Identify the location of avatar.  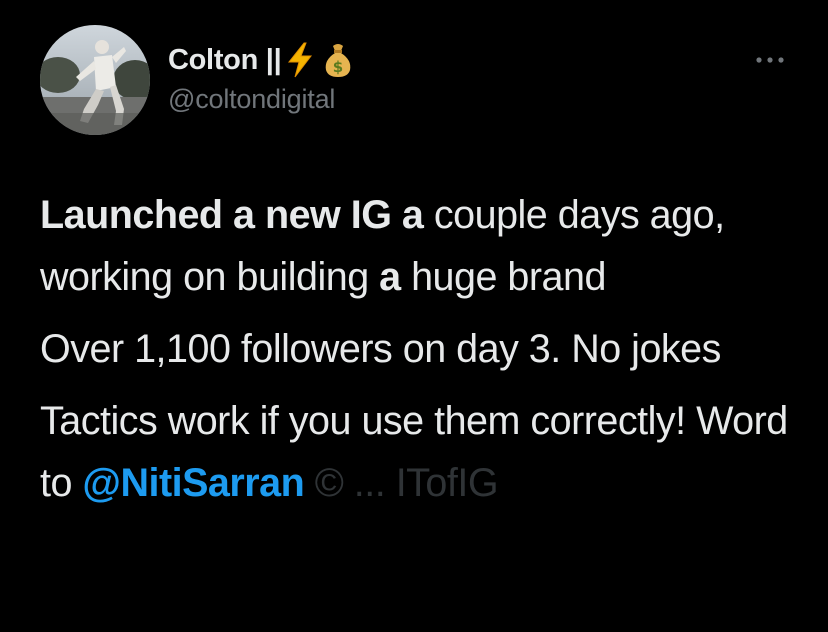
(95, 80).